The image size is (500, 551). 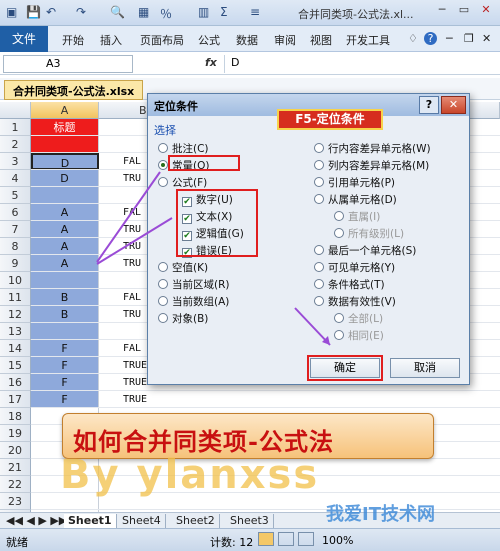 What do you see at coordinates (90, 521) in the screenshot?
I see `sheet-tab-1: Sheet1` at bounding box center [90, 521].